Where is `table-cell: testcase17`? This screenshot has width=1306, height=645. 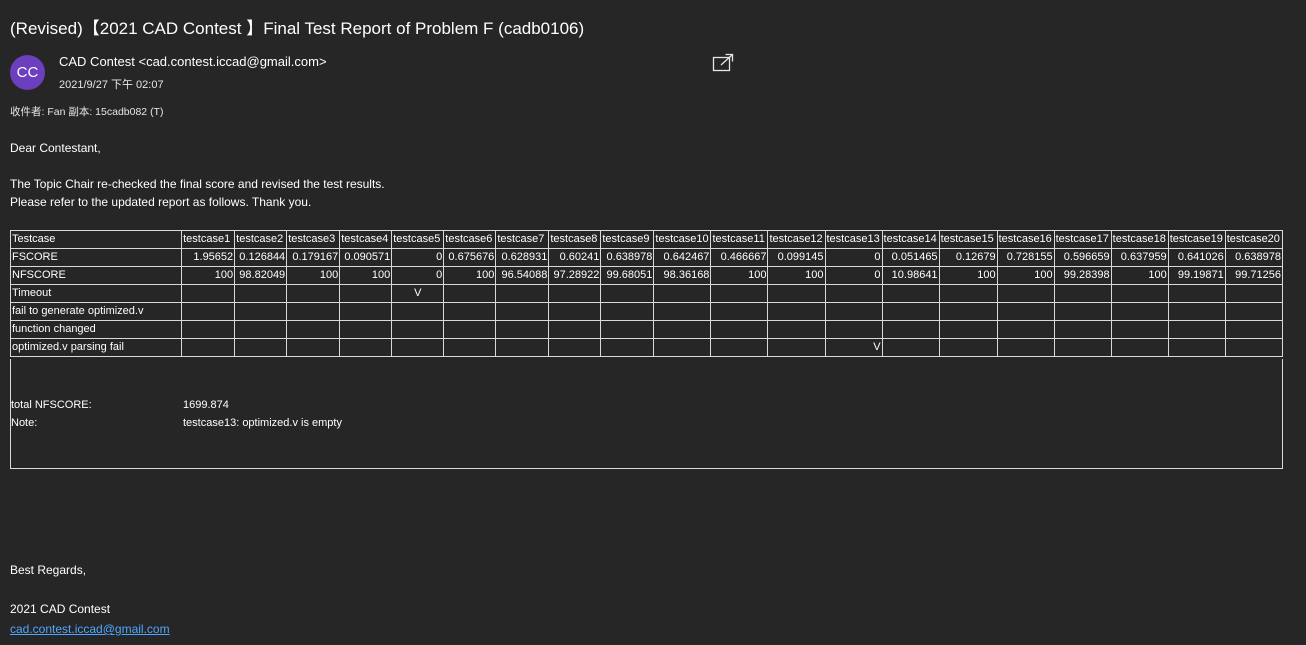 table-cell: testcase17 is located at coordinates (1082, 239).